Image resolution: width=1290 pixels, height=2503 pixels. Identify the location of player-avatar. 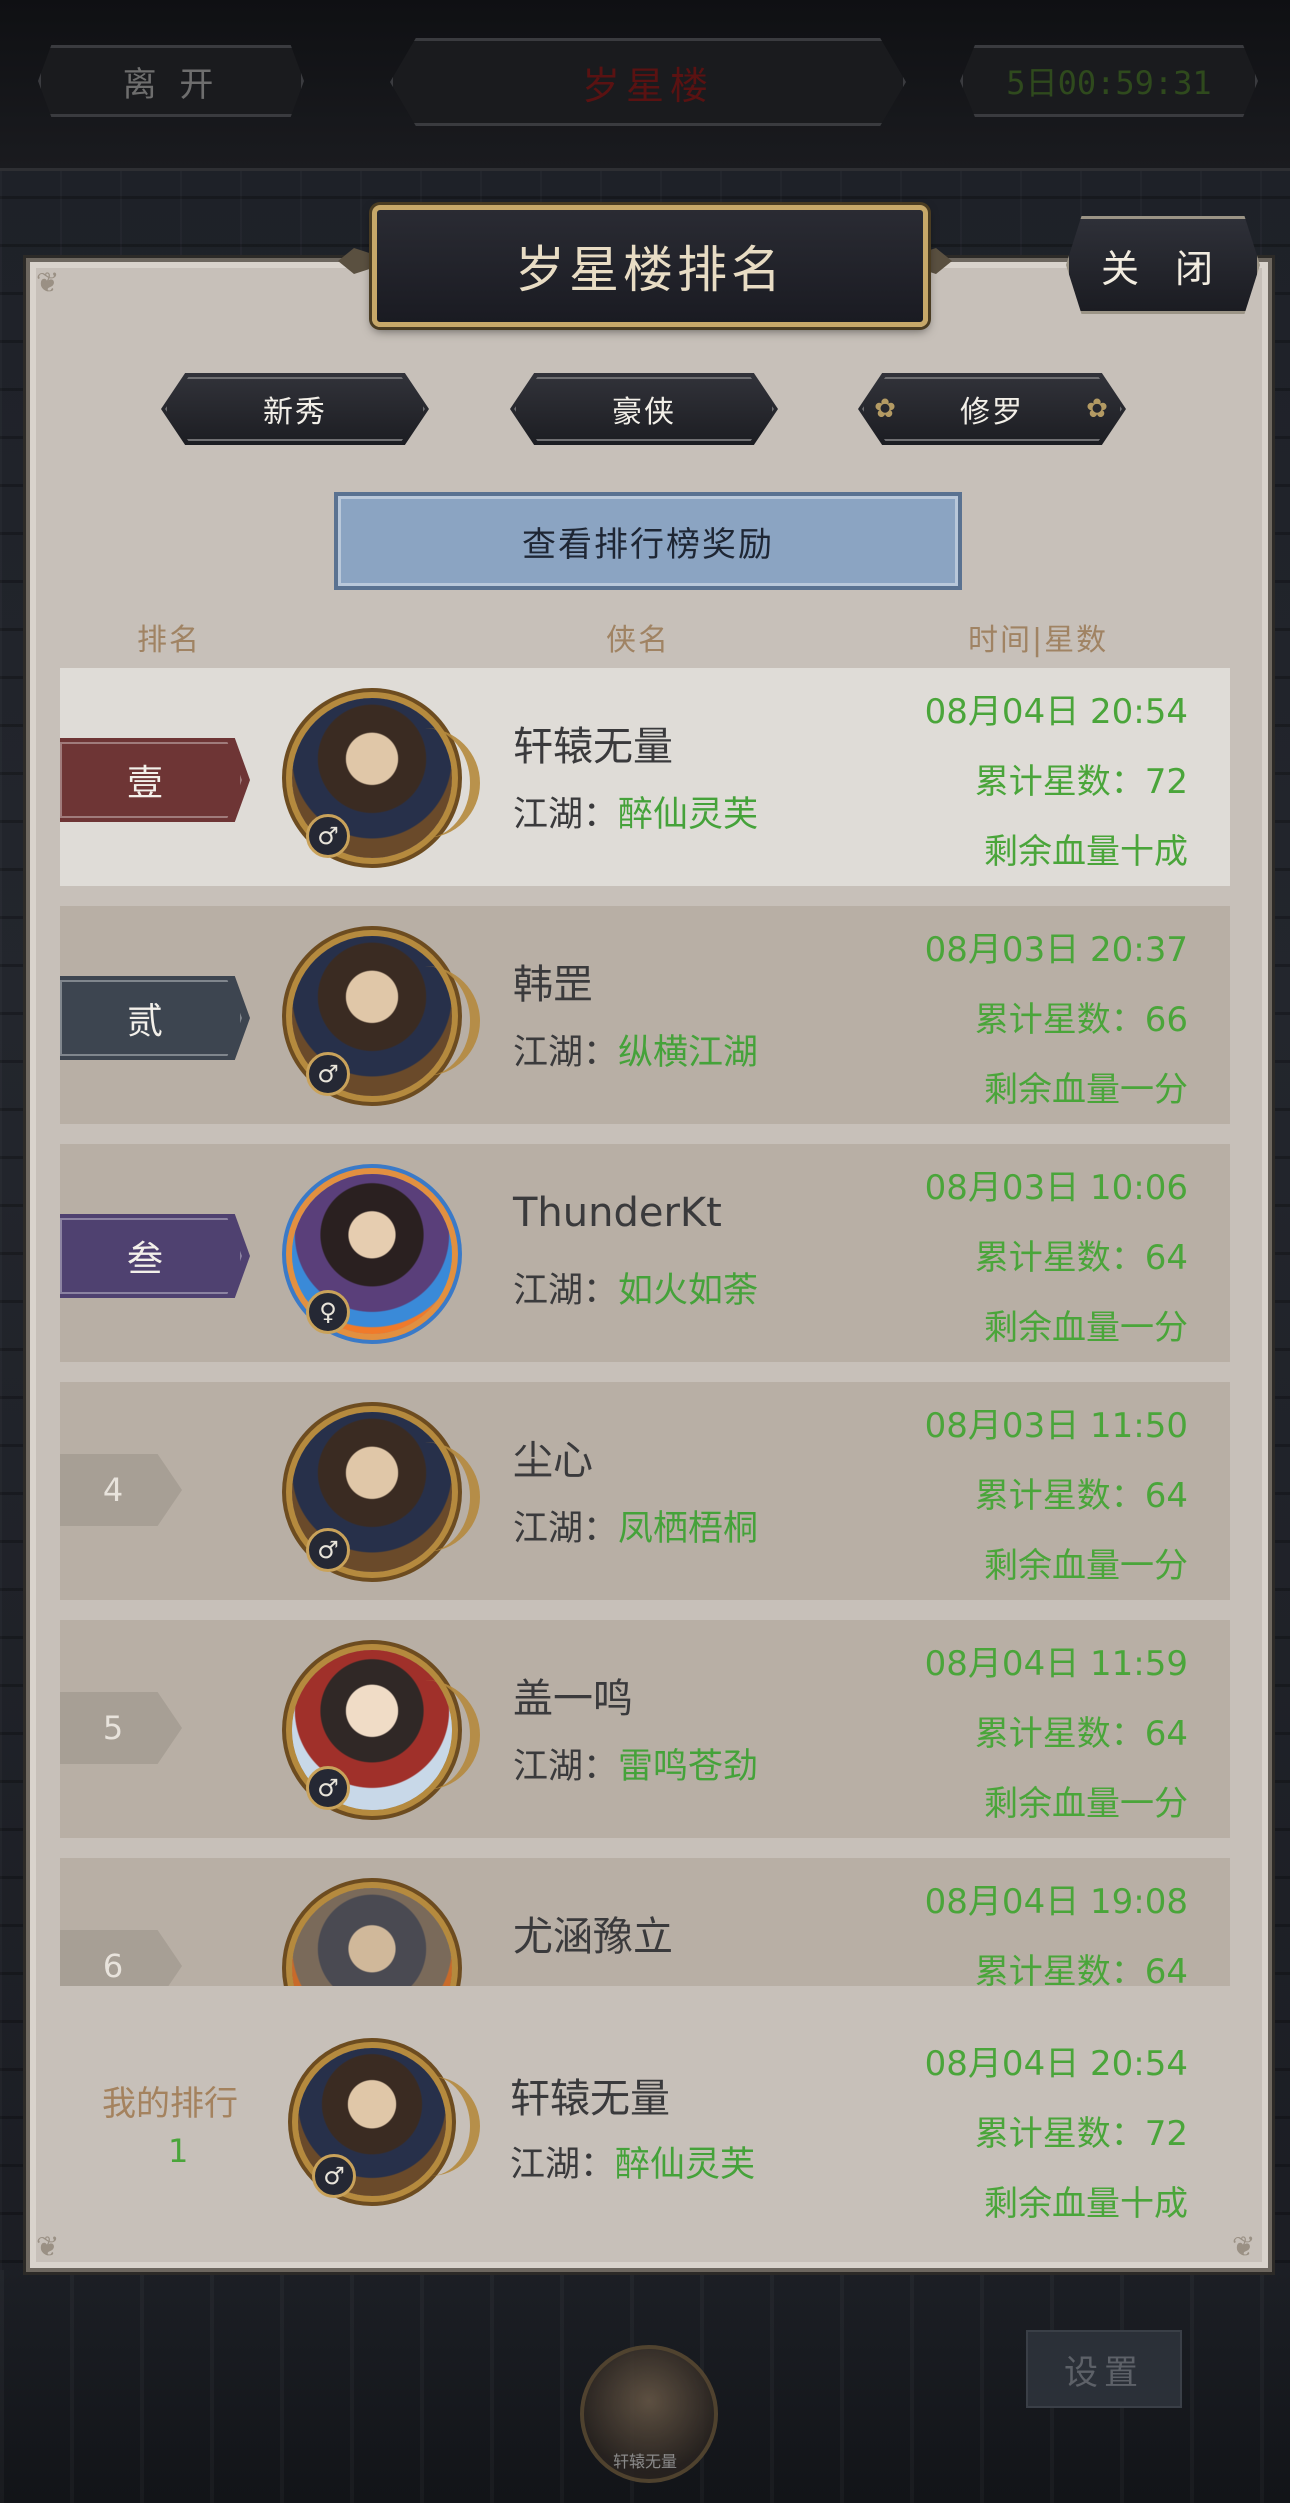
(372, 1937).